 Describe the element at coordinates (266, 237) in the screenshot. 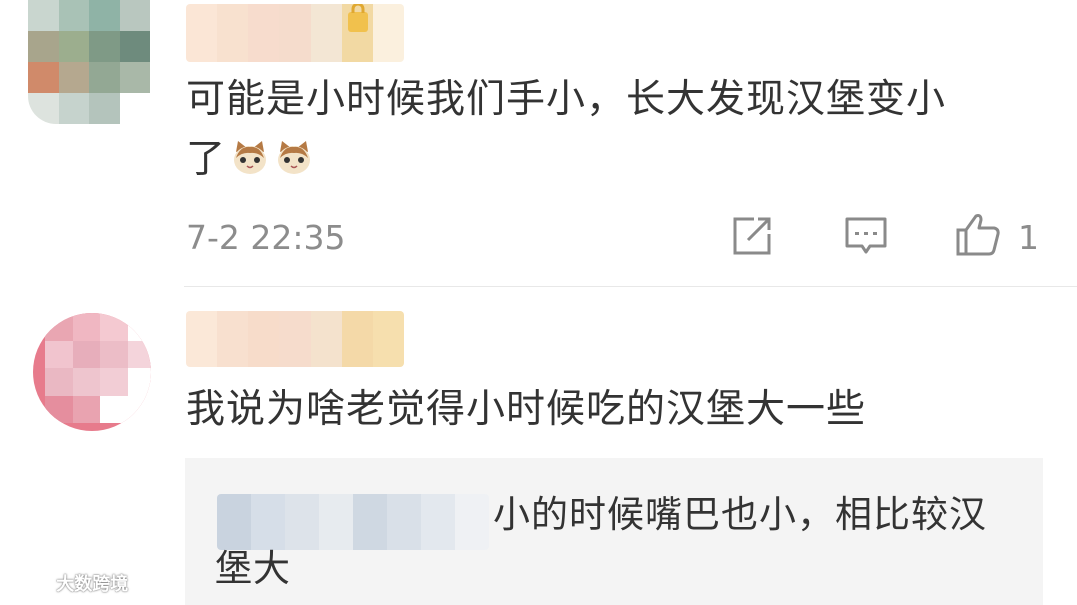

I see `comment-timestamp: 7-2 22:35` at that location.